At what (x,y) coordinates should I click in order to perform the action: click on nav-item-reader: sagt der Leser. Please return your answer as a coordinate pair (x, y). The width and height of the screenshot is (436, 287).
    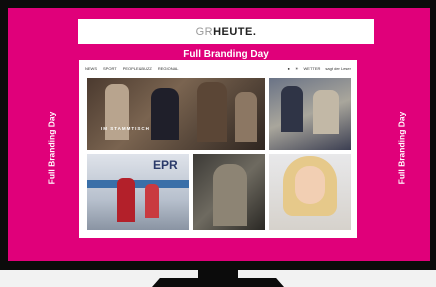
    Looking at the image, I should click on (338, 68).